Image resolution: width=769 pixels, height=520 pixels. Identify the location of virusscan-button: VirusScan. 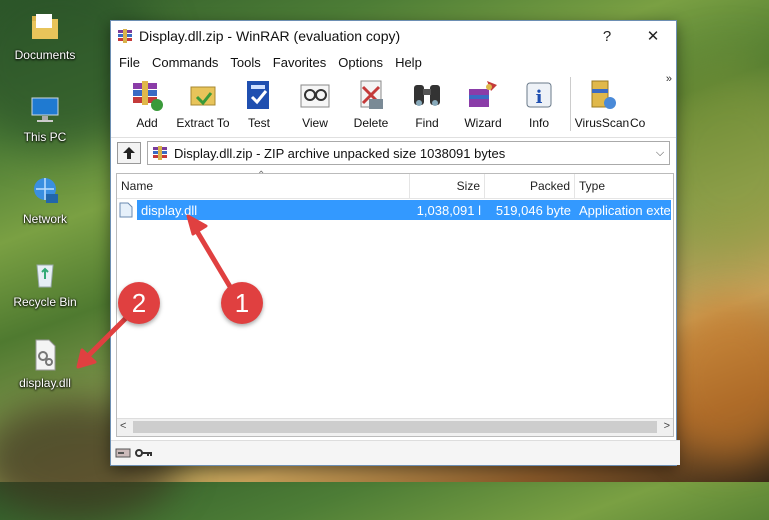
(602, 104).